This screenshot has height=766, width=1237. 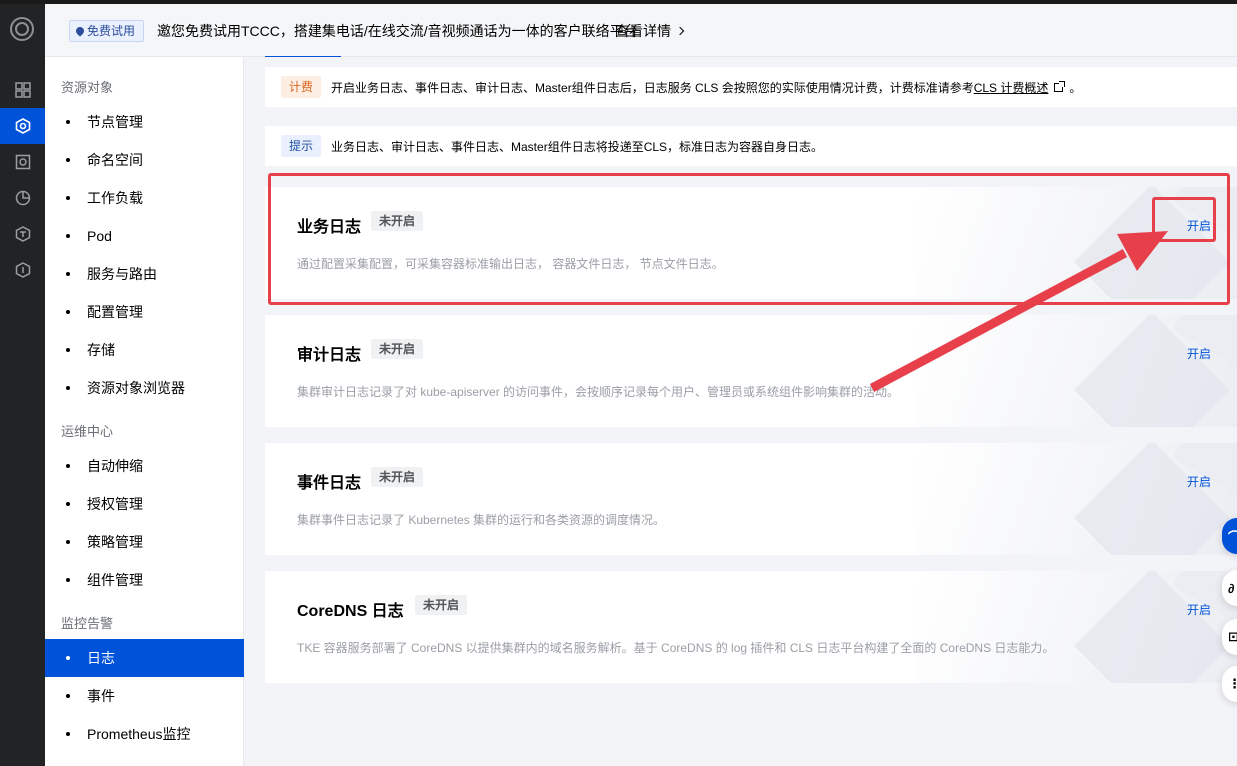 What do you see at coordinates (144, 350) in the screenshot?
I see `sidebar-item-storage: 存储` at bounding box center [144, 350].